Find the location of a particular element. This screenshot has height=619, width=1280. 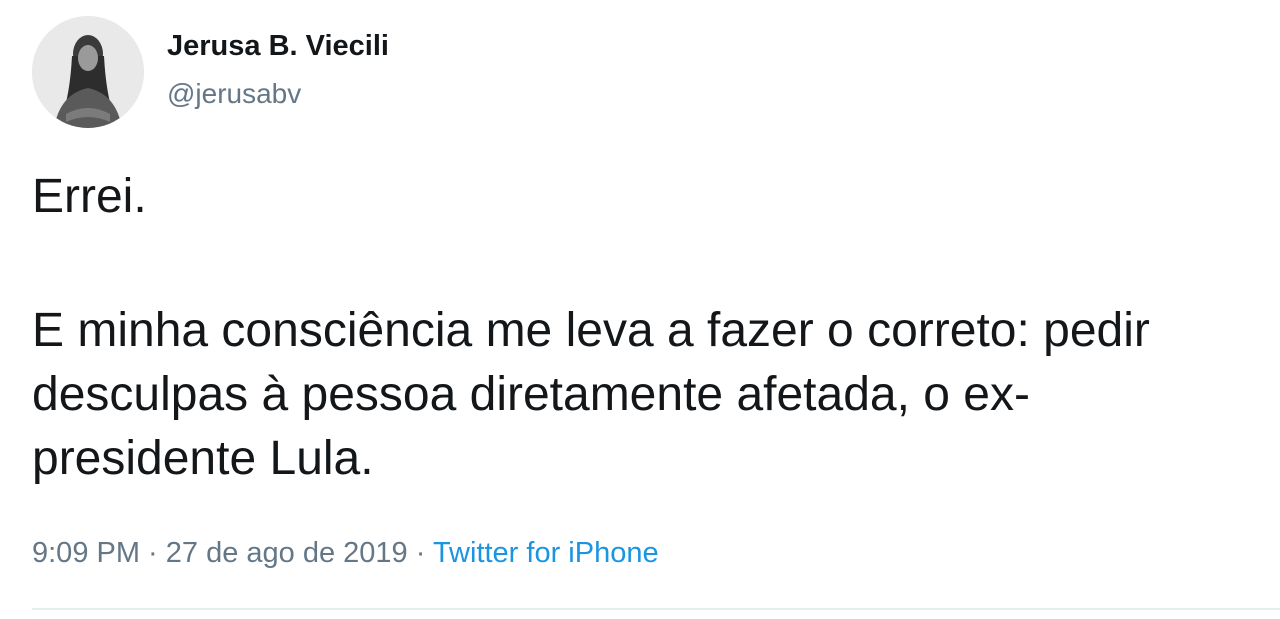

profile-photo-icon is located at coordinates (88, 72).